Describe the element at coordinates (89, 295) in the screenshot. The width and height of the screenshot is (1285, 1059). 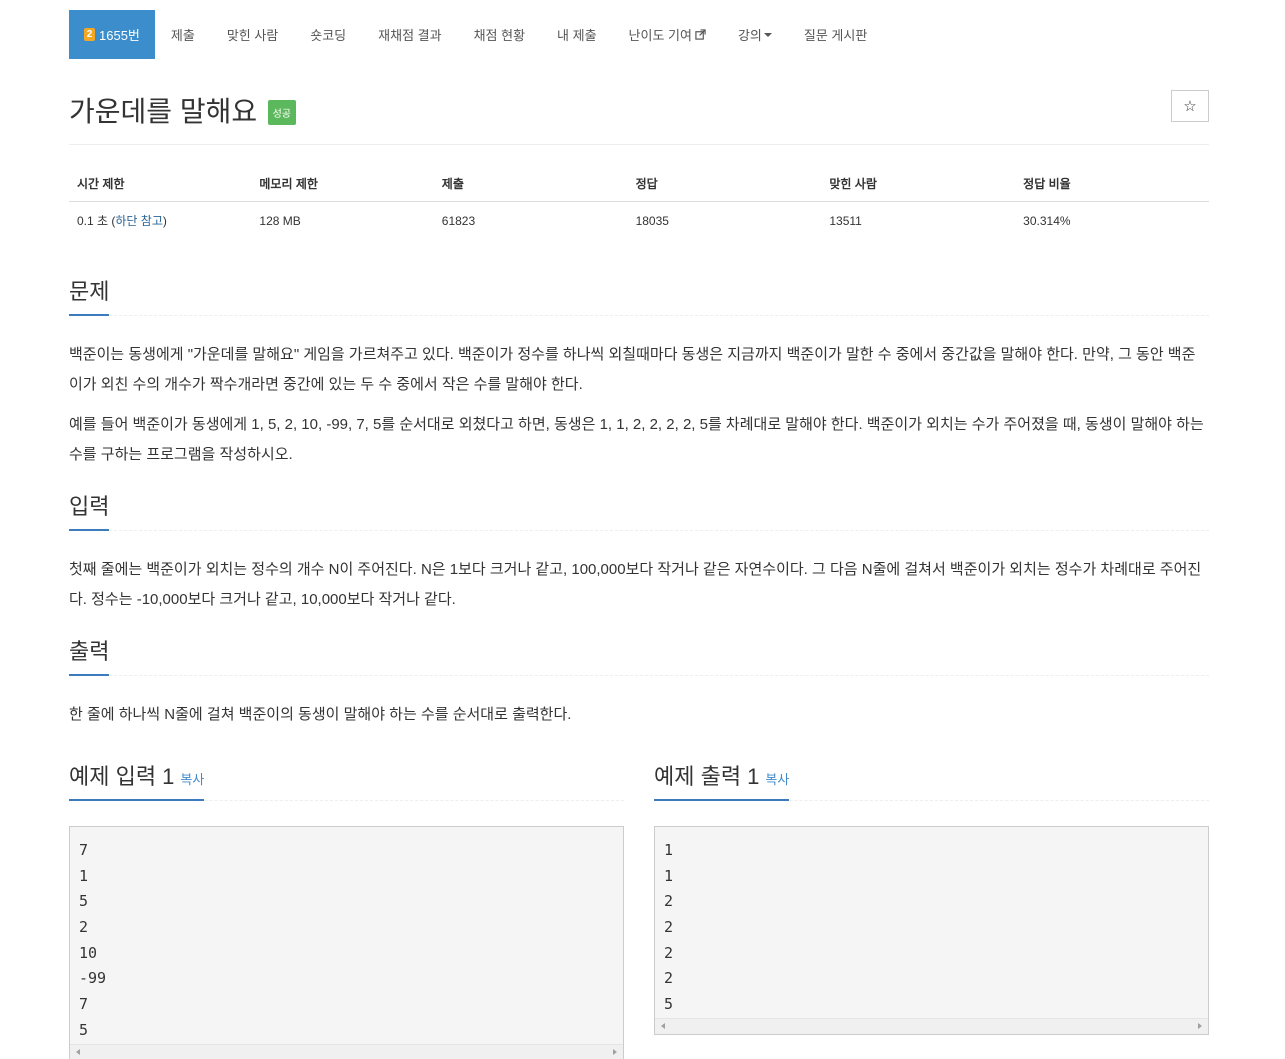
I see `description-heading: 문제` at that location.